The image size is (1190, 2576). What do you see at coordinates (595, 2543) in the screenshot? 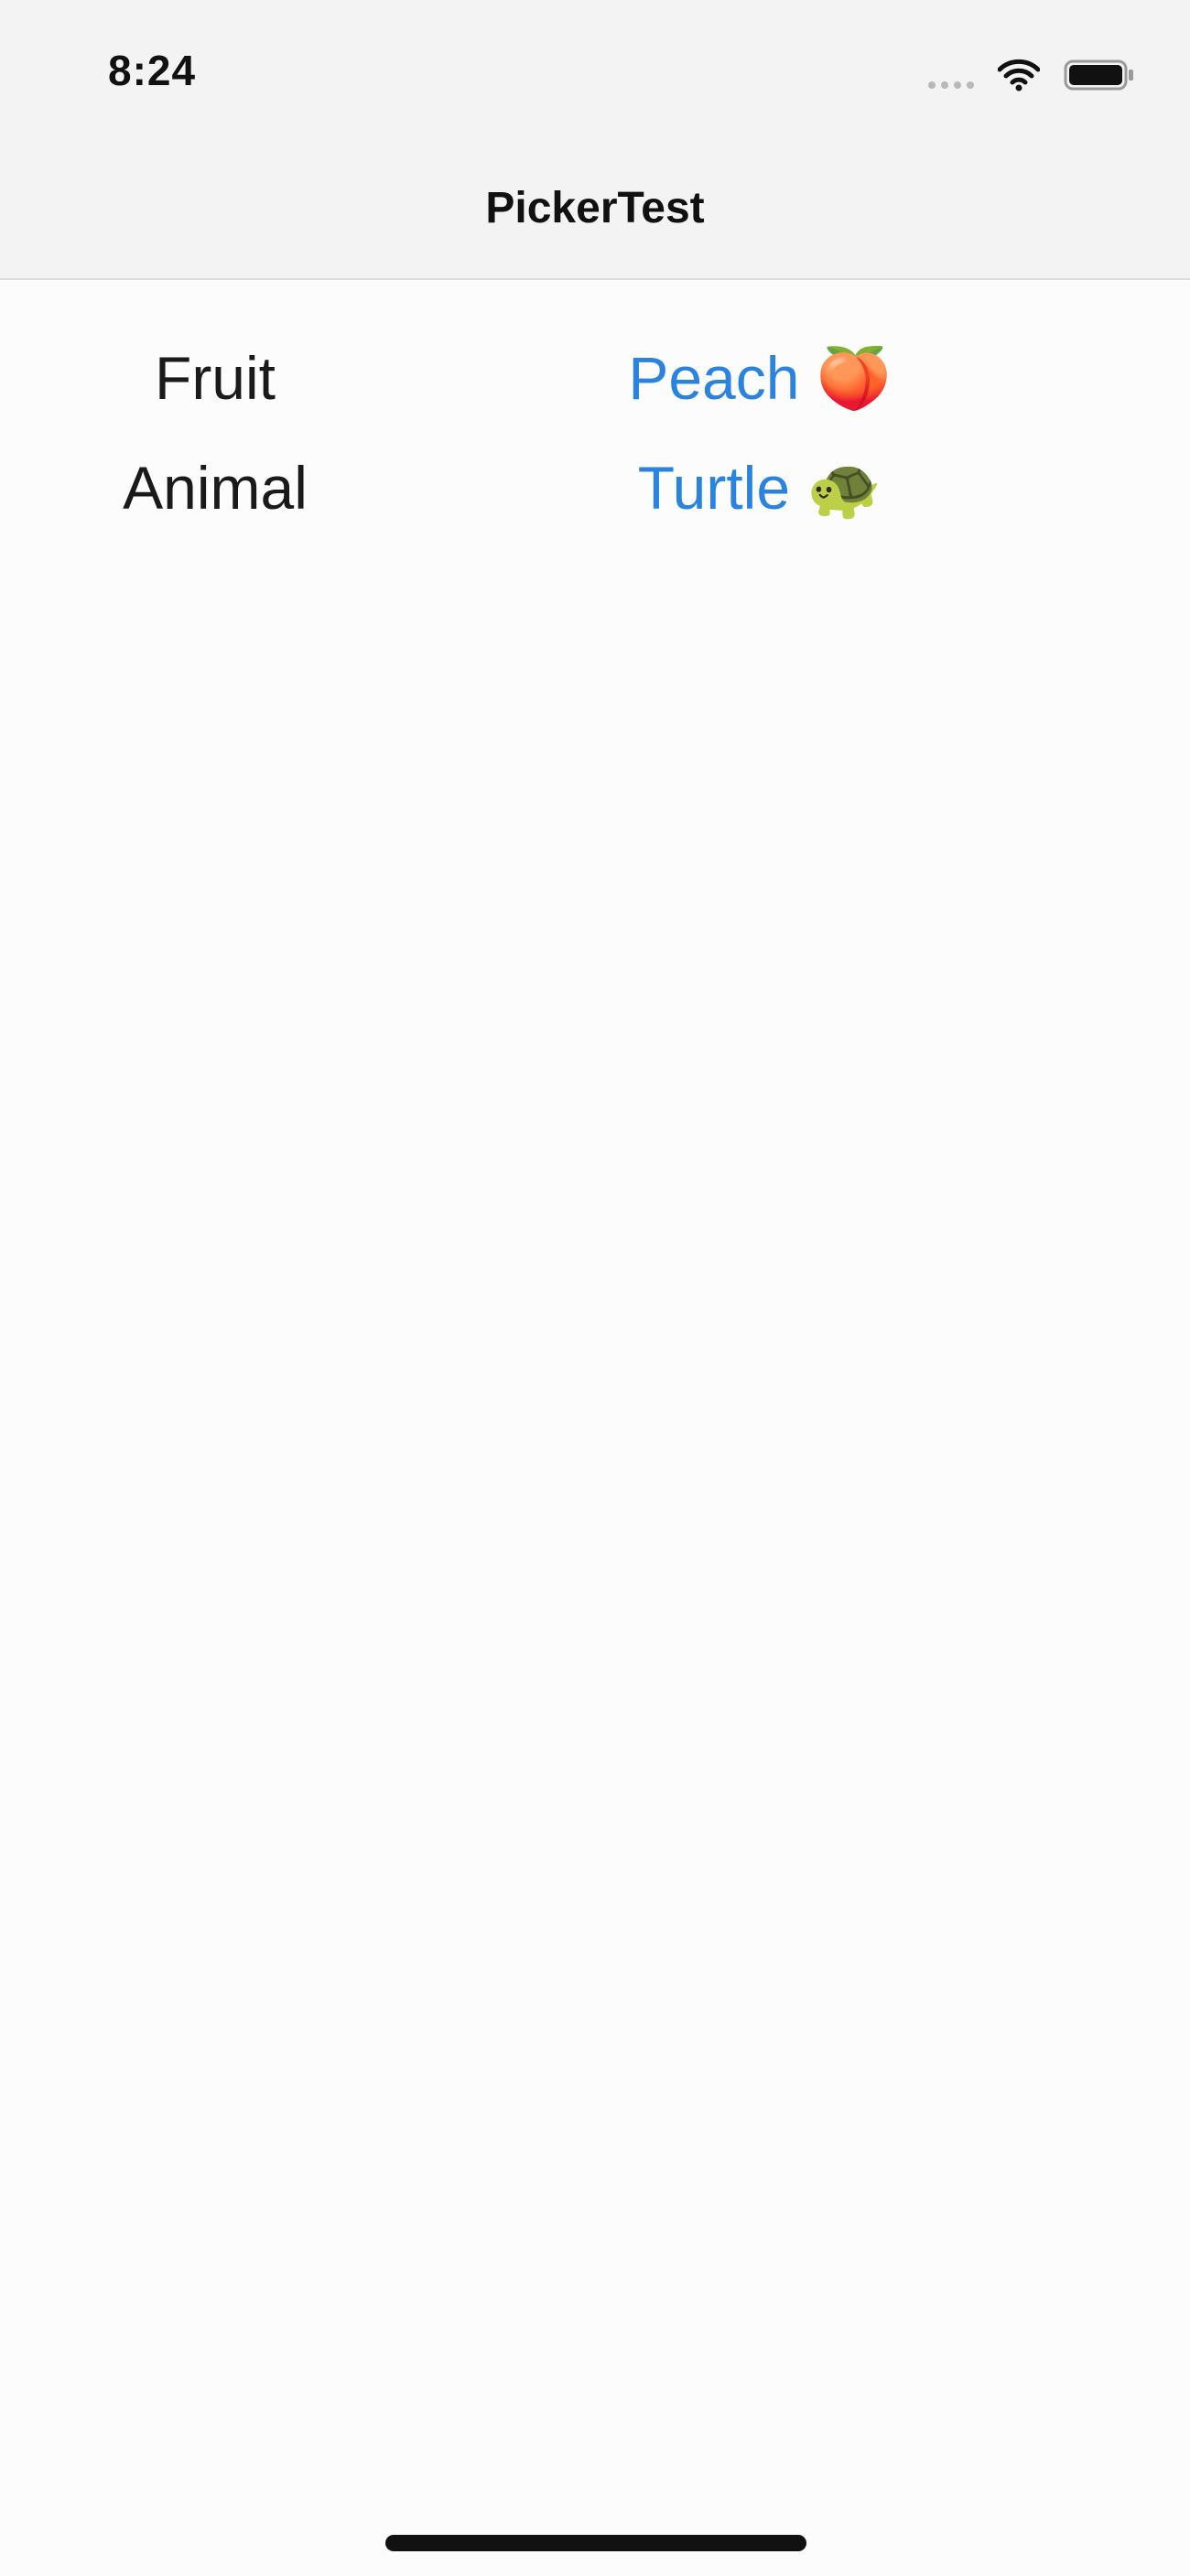
I see `home-indicator` at bounding box center [595, 2543].